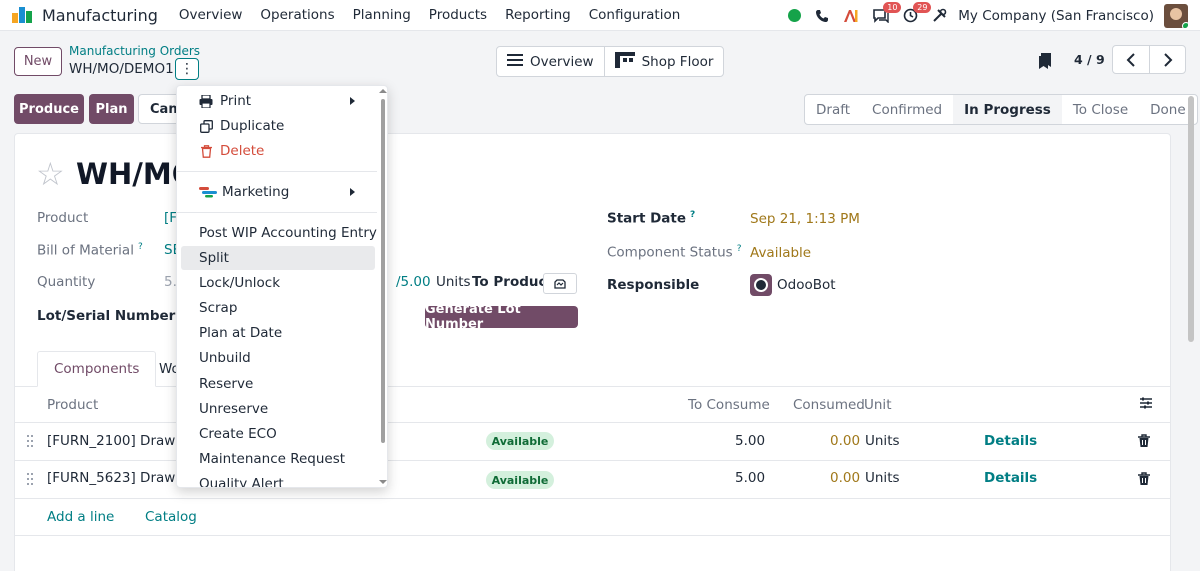  I want to click on catalog-link: Catalog, so click(171, 517).